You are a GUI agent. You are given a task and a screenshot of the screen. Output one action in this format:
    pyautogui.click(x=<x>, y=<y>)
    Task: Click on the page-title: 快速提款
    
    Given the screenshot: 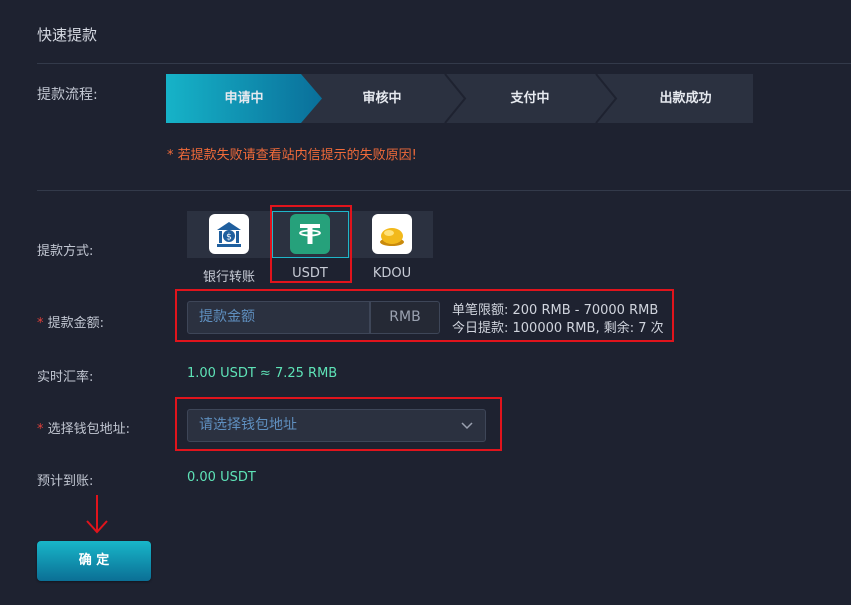 What is the action you would take?
    pyautogui.click(x=67, y=35)
    